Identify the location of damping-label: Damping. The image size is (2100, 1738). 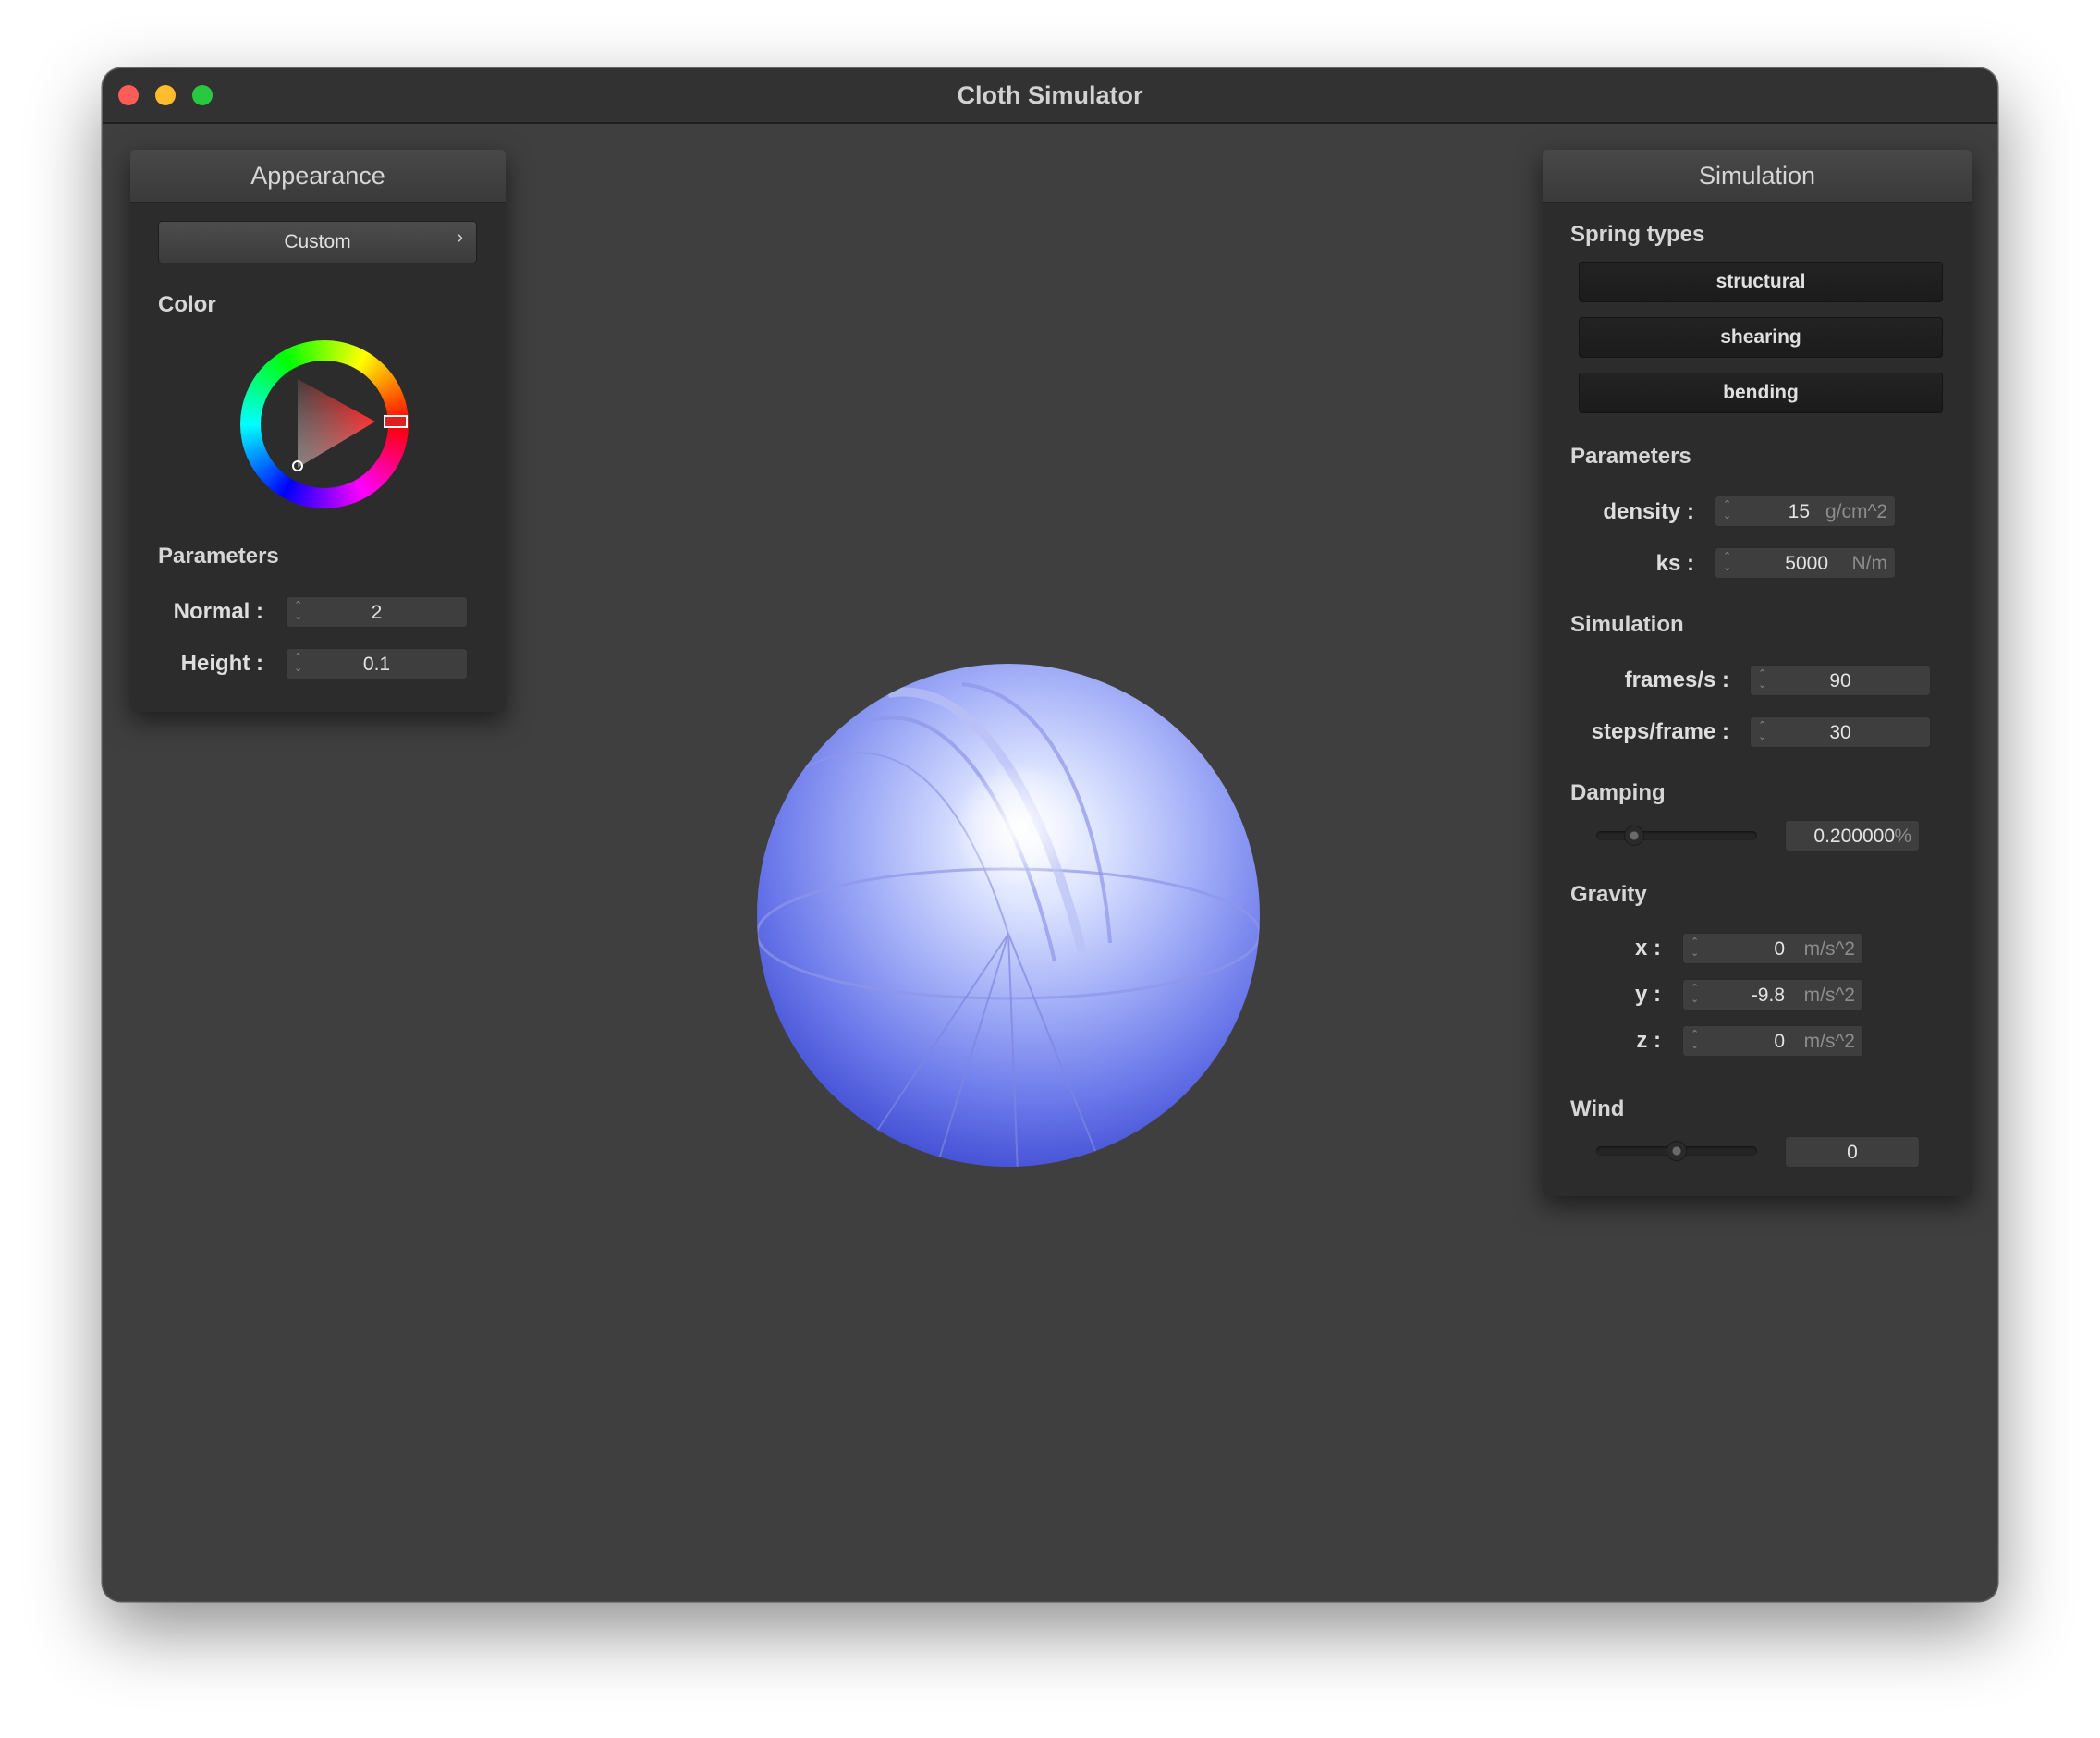
(1618, 792).